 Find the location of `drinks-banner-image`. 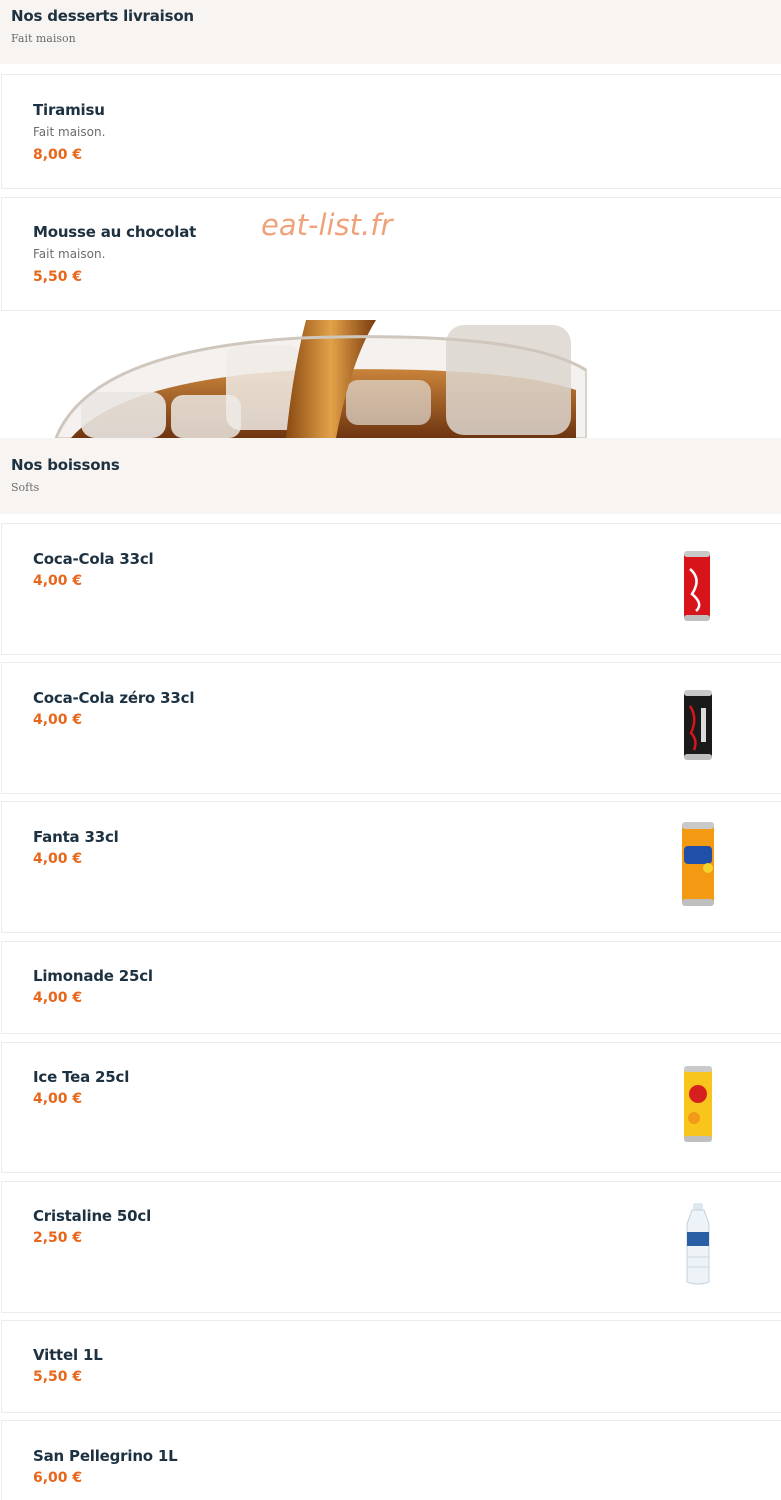

drinks-banner-image is located at coordinates (391, 379).